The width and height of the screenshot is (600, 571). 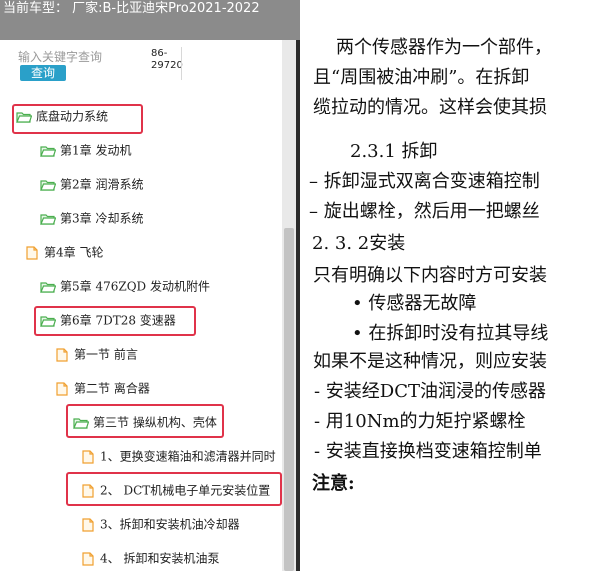 What do you see at coordinates (131, 8) in the screenshot?
I see `current-vehicle-title: 当前车型： 厂家:B-比亚迪宋Pro2021-2022` at bounding box center [131, 8].